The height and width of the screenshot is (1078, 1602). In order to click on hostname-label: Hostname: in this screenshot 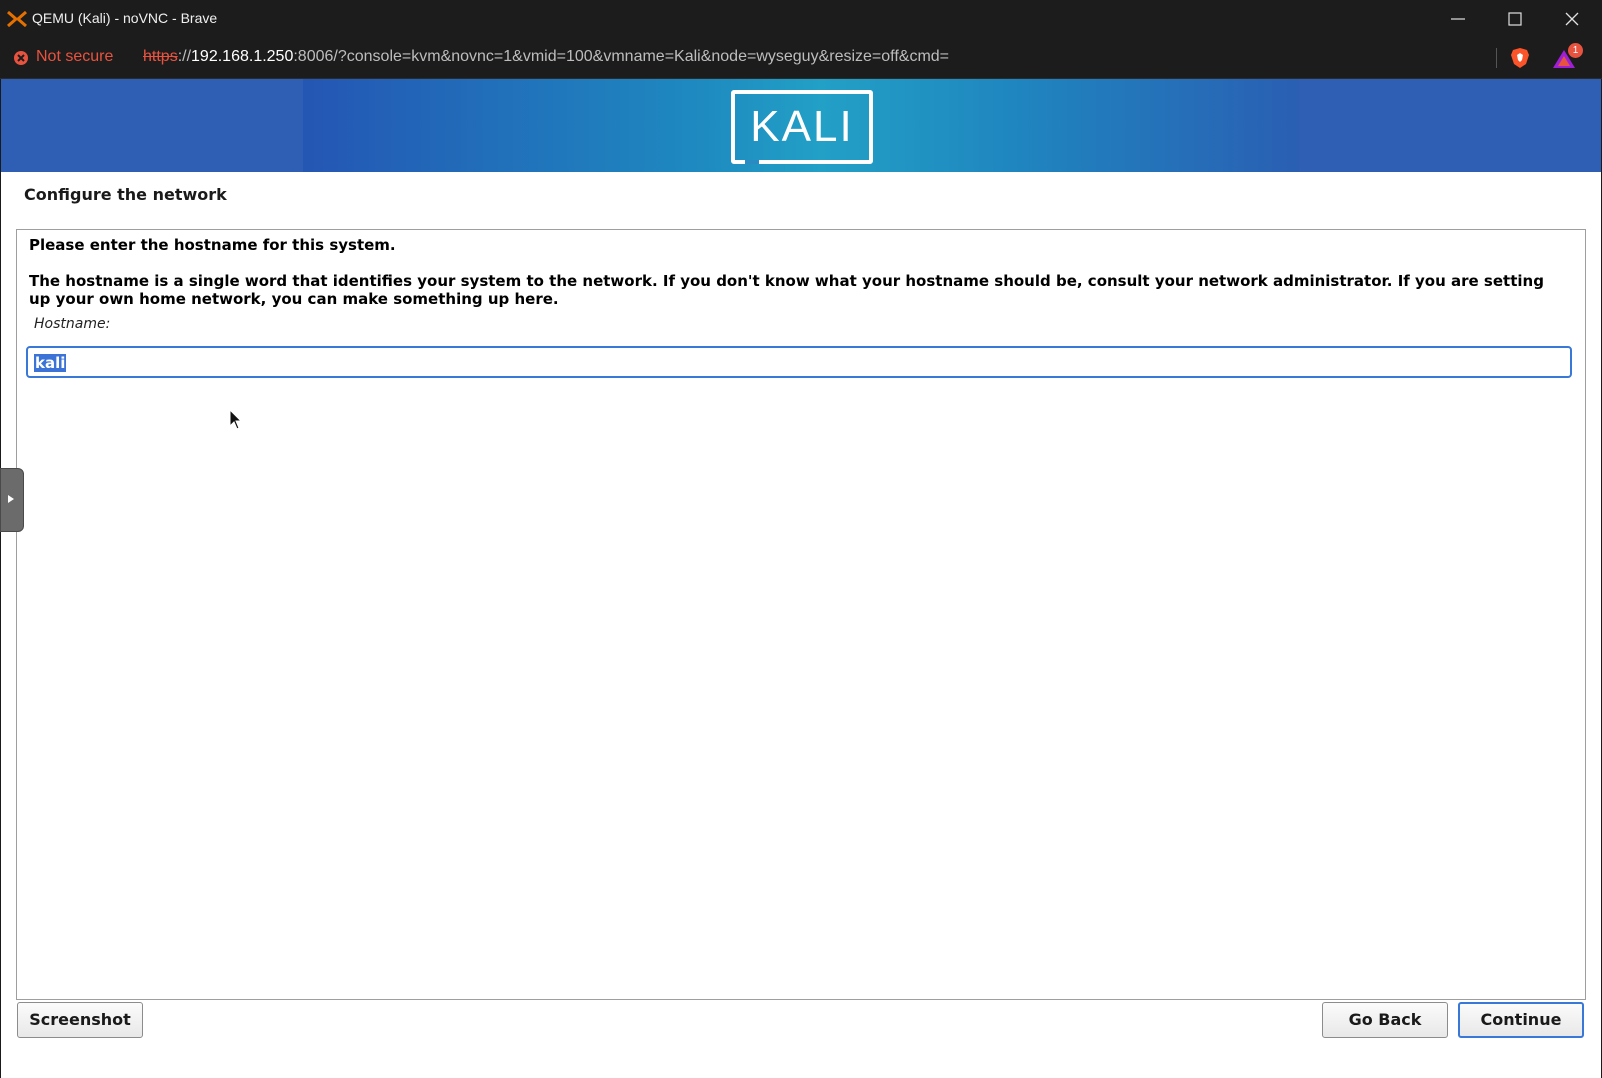, I will do `click(72, 324)`.